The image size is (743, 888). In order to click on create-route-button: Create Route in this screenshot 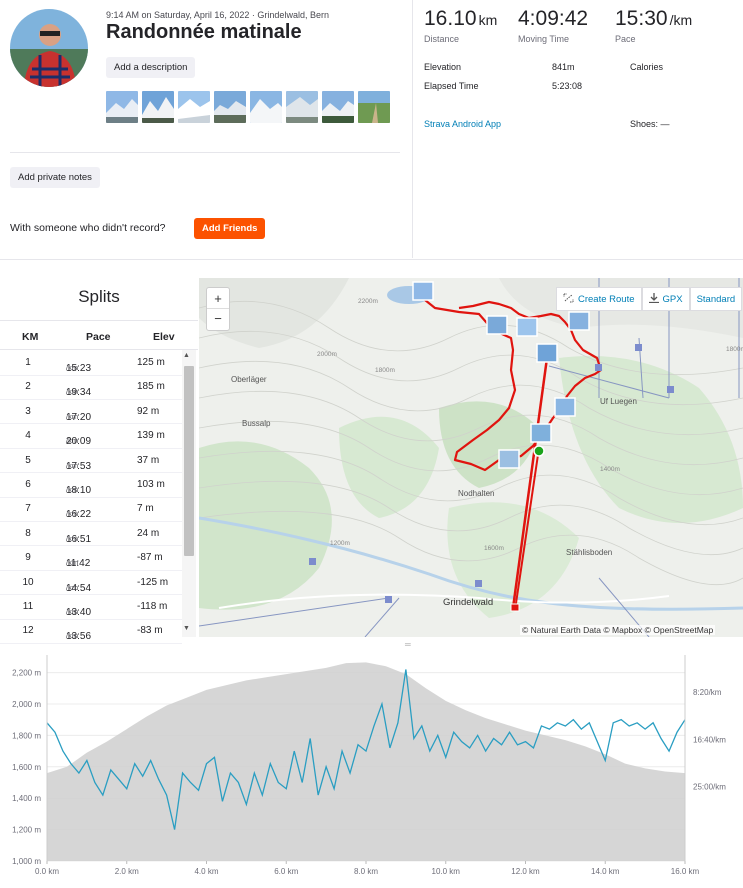, I will do `click(599, 299)`.